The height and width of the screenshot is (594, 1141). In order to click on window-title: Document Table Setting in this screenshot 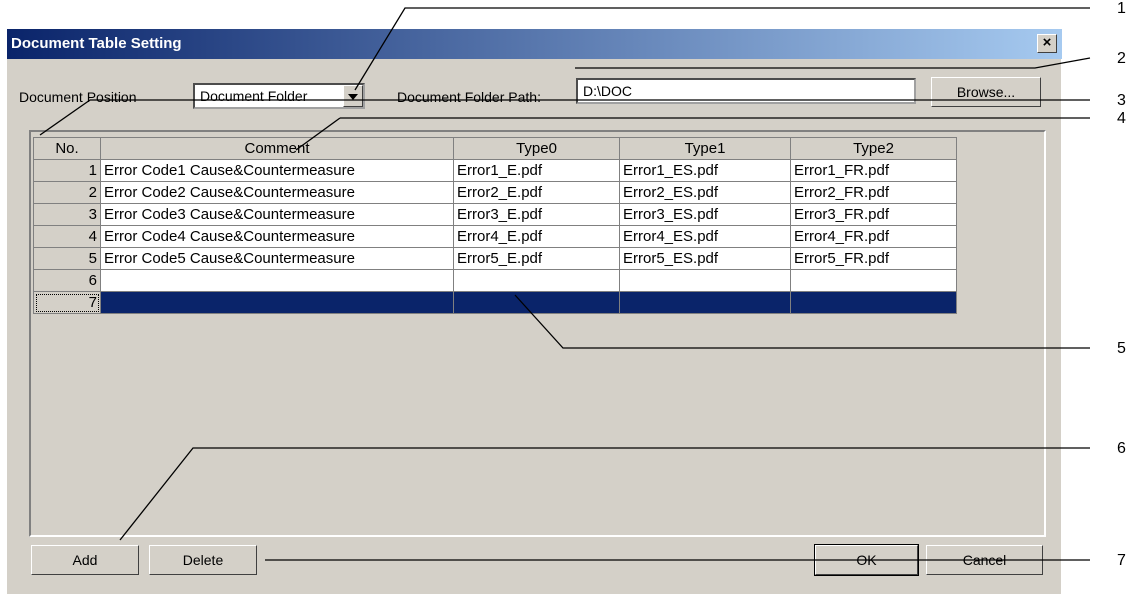, I will do `click(96, 43)`.